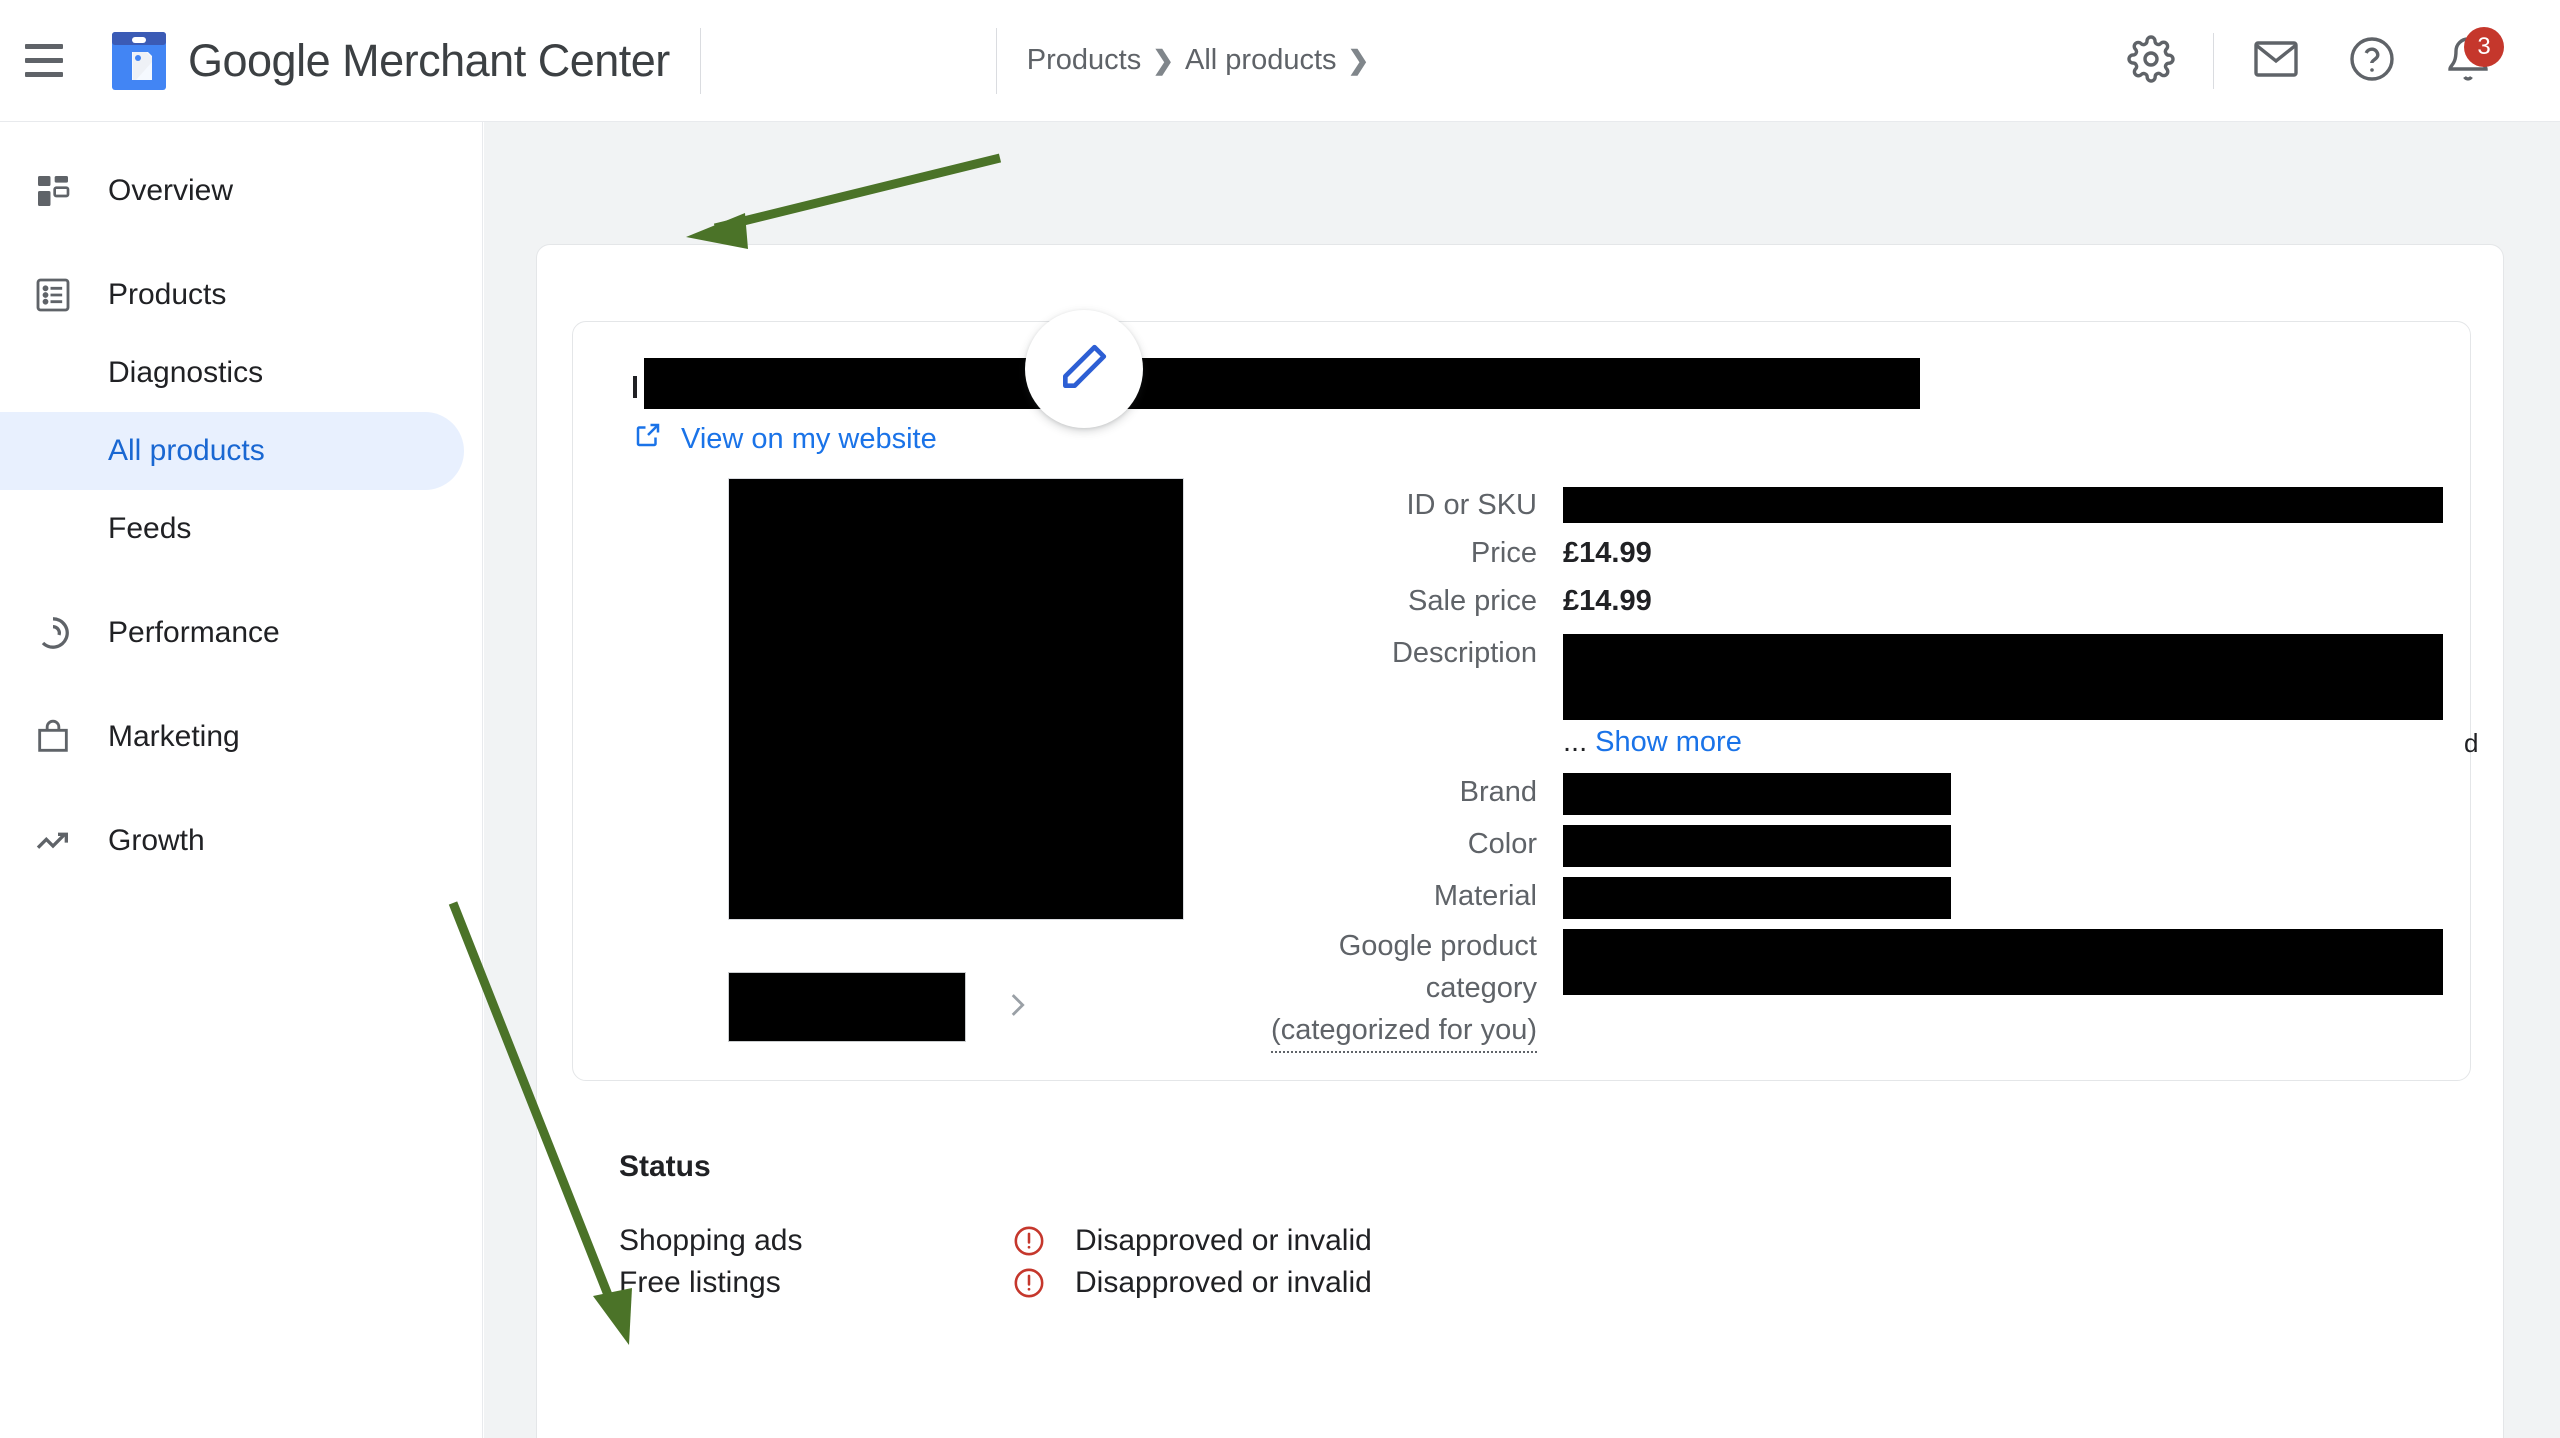 This screenshot has width=2560, height=1438. What do you see at coordinates (847, 1007) in the screenshot?
I see `product-thumbnail-redacted` at bounding box center [847, 1007].